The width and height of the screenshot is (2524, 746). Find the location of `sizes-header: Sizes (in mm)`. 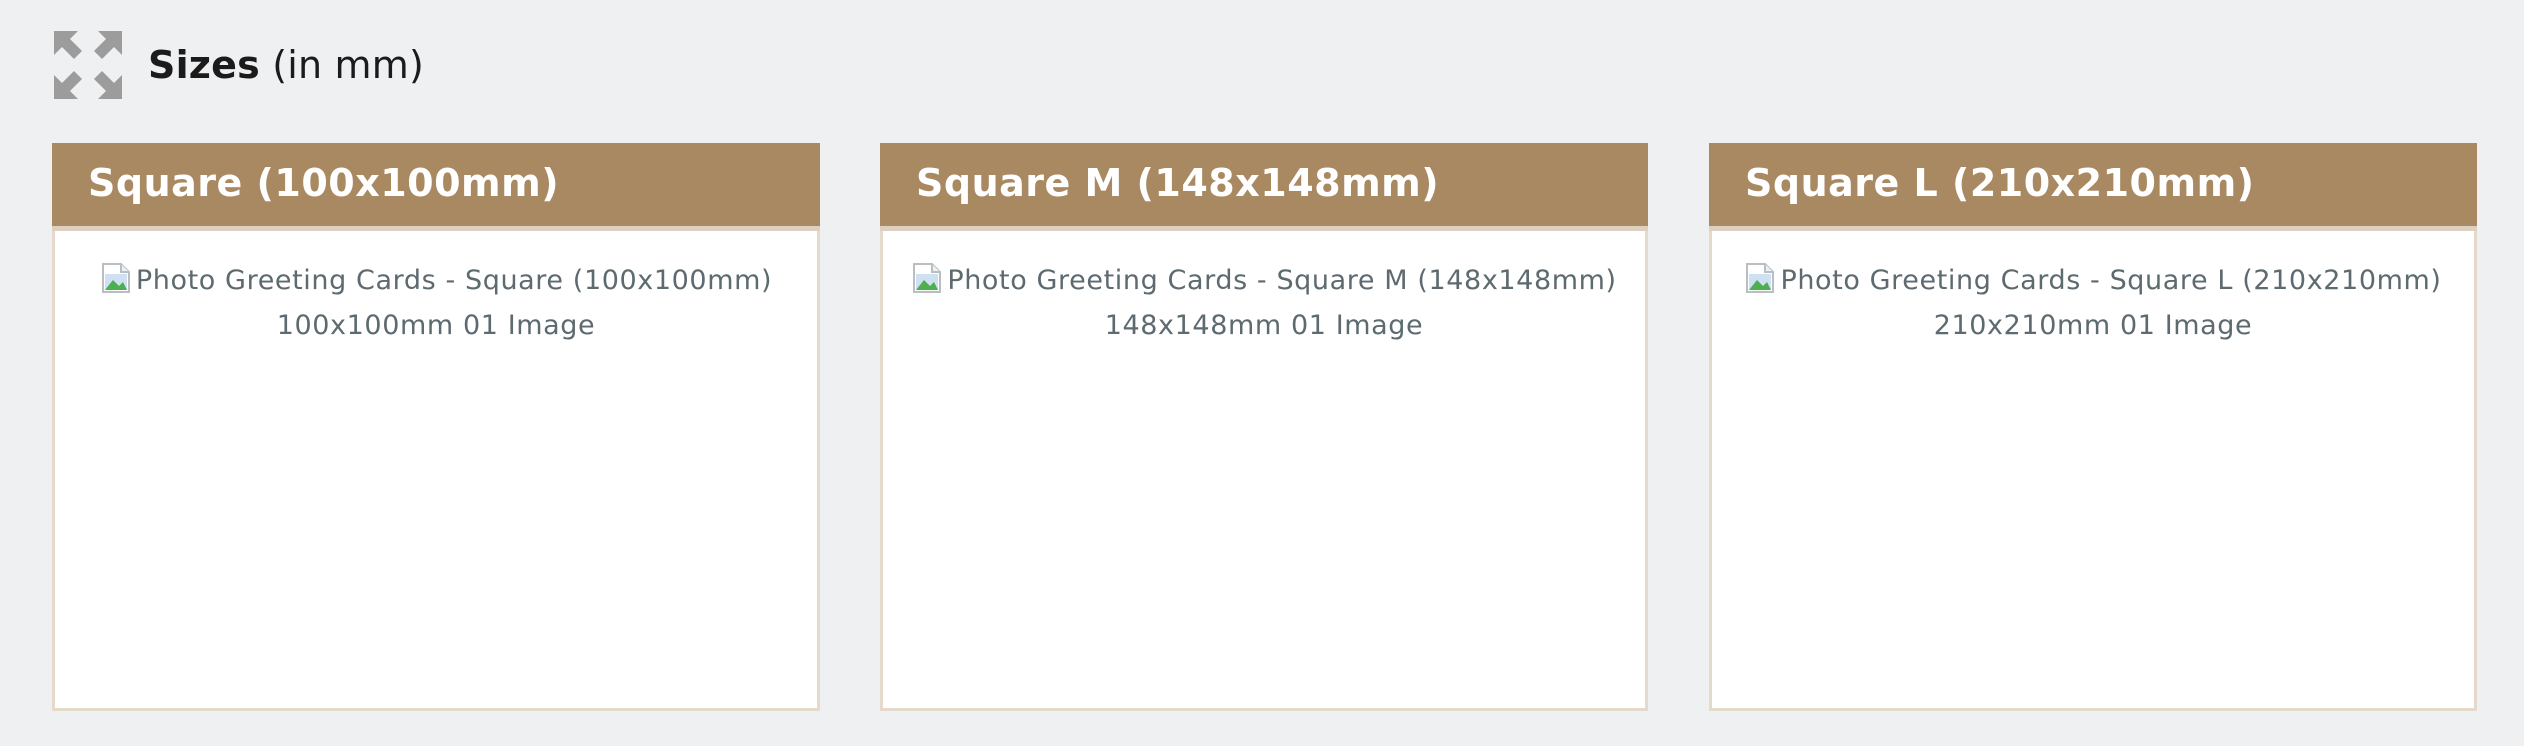

sizes-header: Sizes (in mm) is located at coordinates (238, 65).